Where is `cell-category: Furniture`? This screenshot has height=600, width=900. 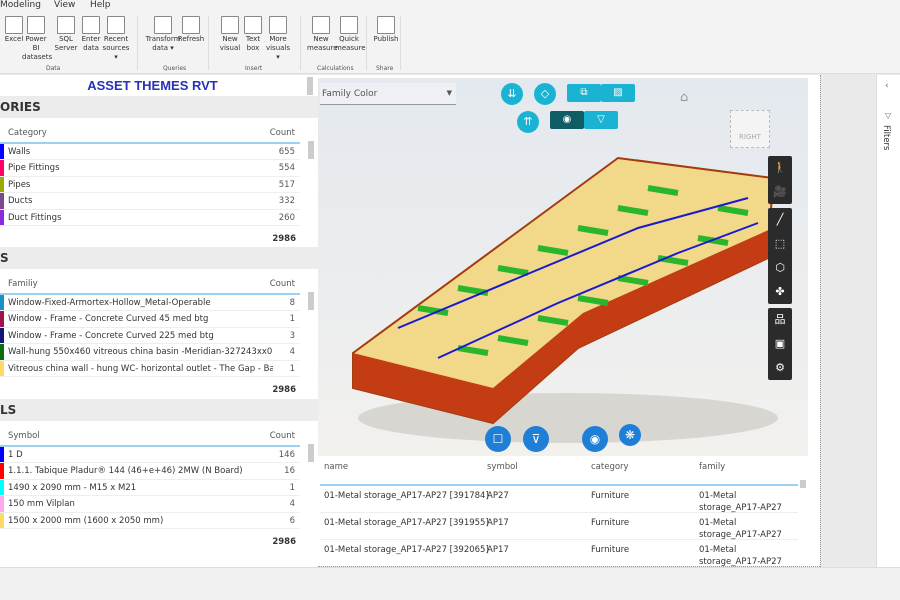
cell-category: Furniture is located at coordinates (610, 496).